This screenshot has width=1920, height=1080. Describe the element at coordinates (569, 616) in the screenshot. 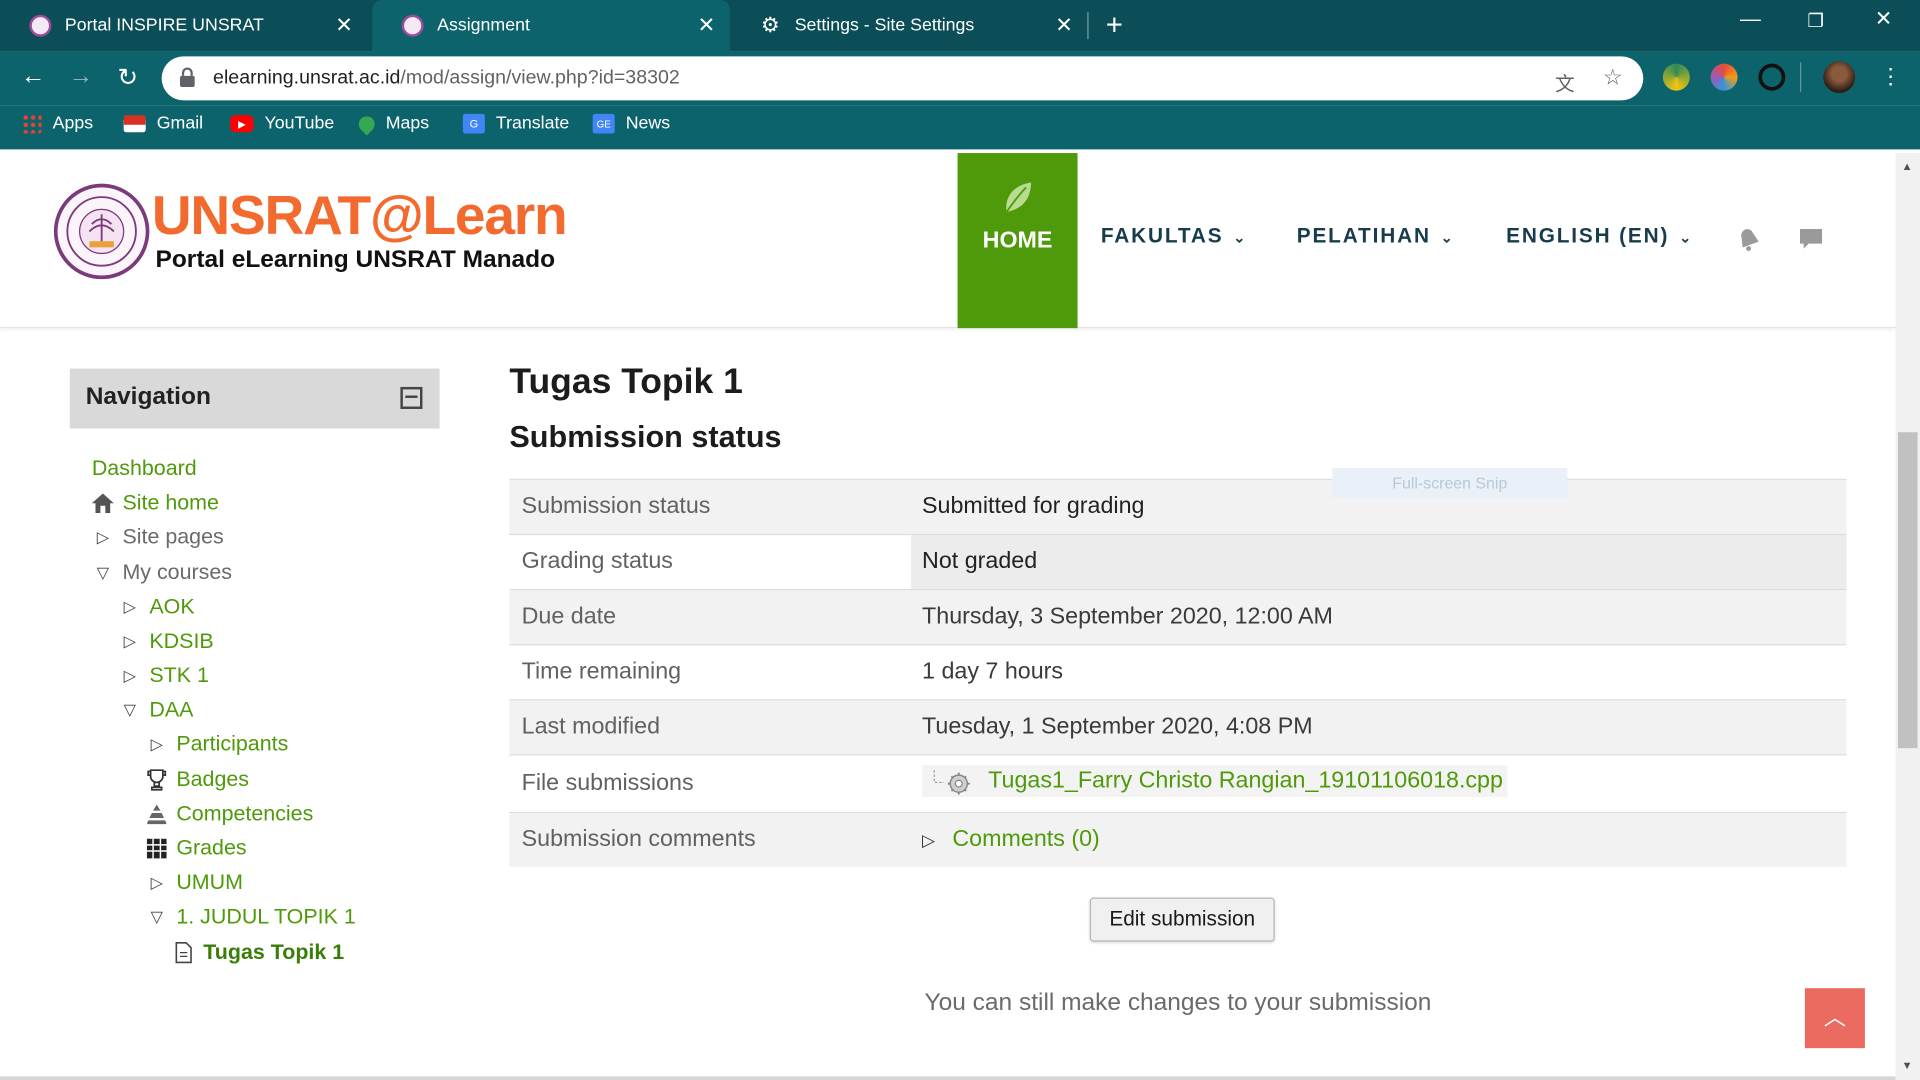

I see `row-label: Due date` at that location.